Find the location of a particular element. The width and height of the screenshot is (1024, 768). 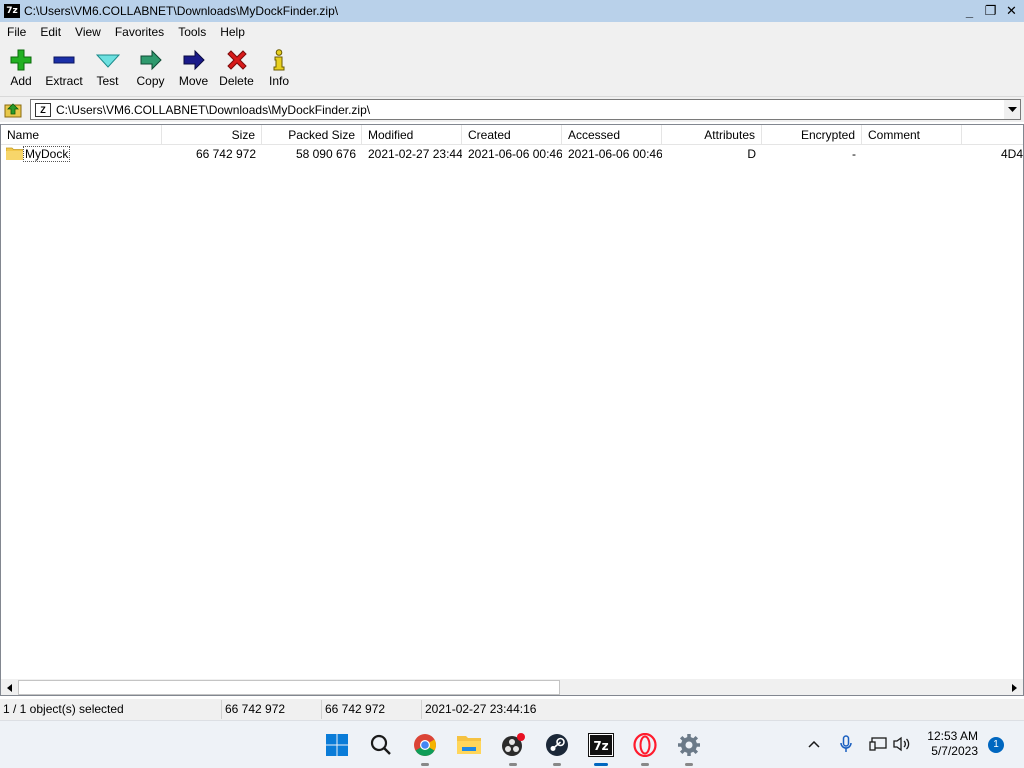

scroll-left-button is located at coordinates (9, 687).